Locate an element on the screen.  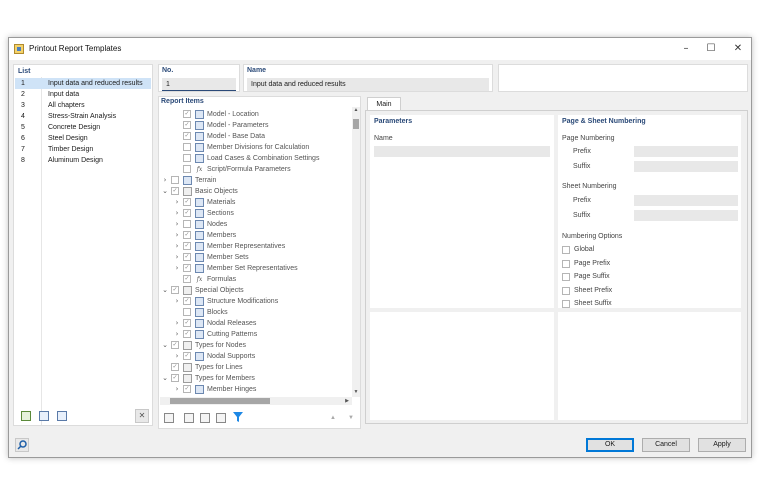
vertical-scroll-thumb is located at coordinates (356, 124).